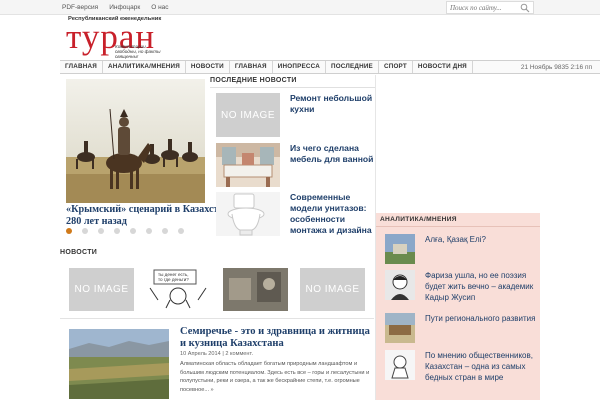 The height and width of the screenshot is (400, 600). What do you see at coordinates (144, 67) in the screenshot?
I see `nav-item-analytics: АНАЛИТИКА/МНЕНИЯ` at bounding box center [144, 67].